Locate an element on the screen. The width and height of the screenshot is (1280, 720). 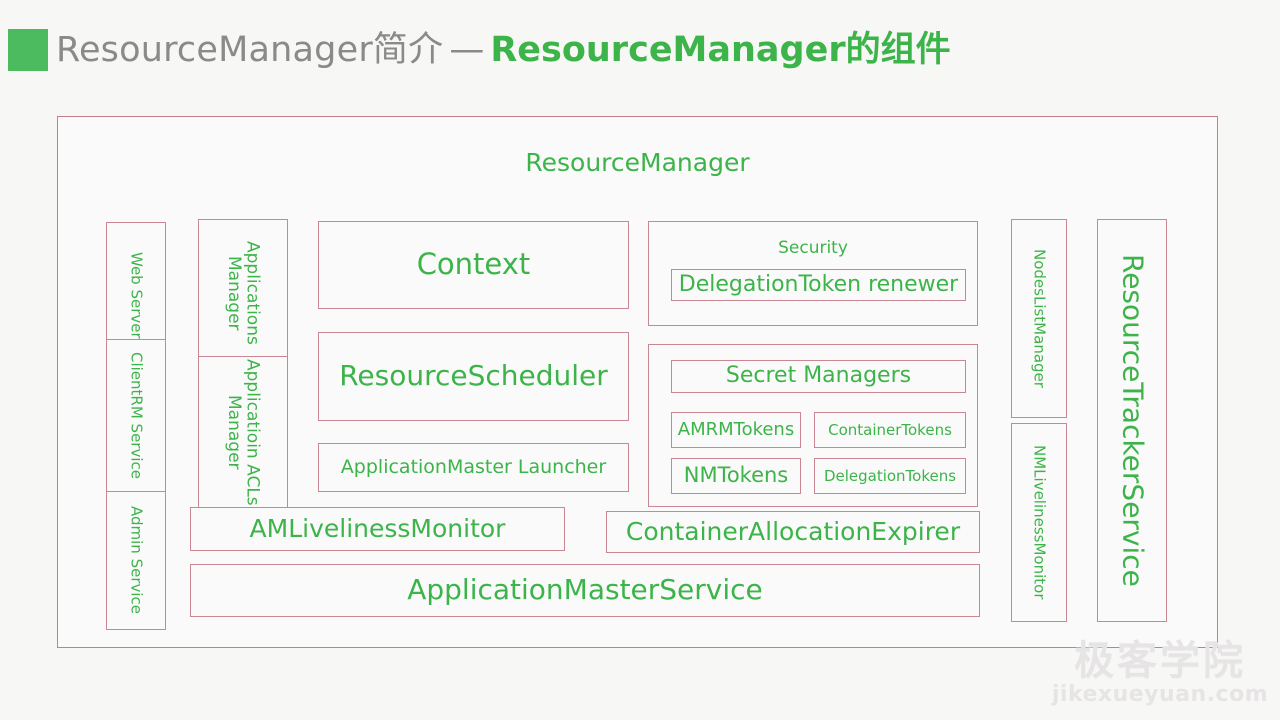
box-label: AMLivelinessMonitor is located at coordinates (377, 529).